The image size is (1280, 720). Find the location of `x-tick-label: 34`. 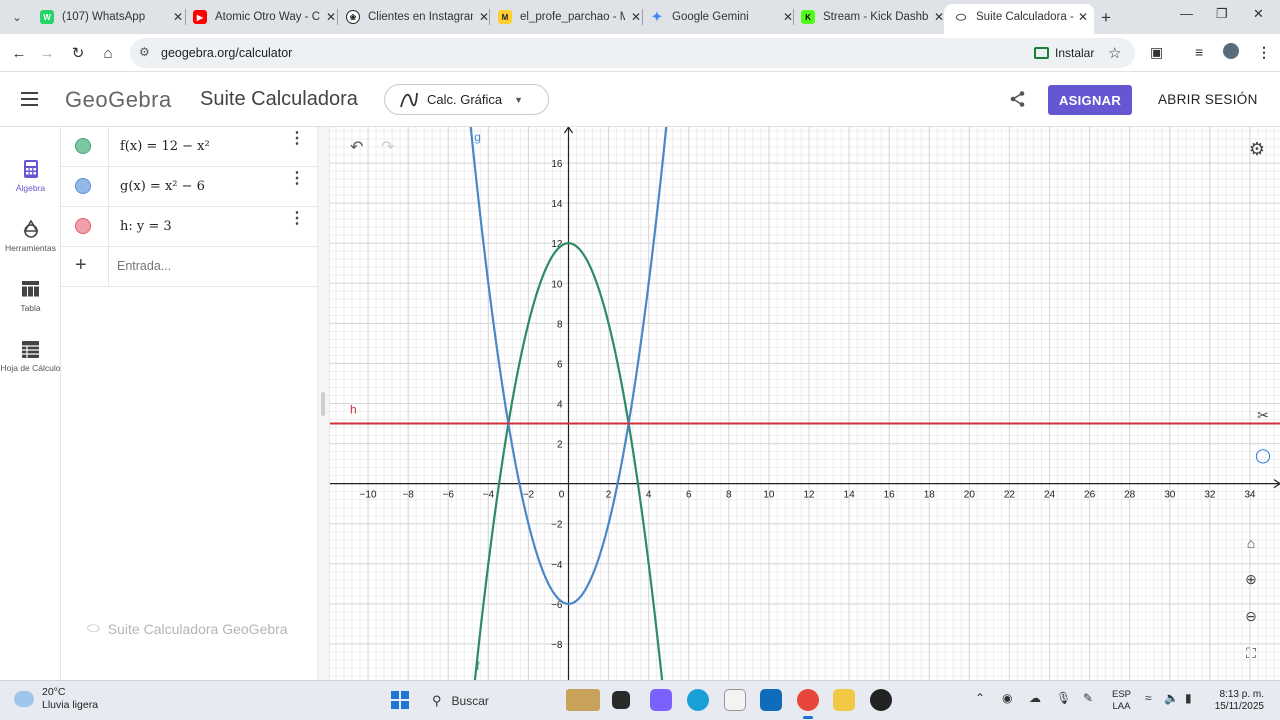

x-tick-label: 34 is located at coordinates (1250, 495).